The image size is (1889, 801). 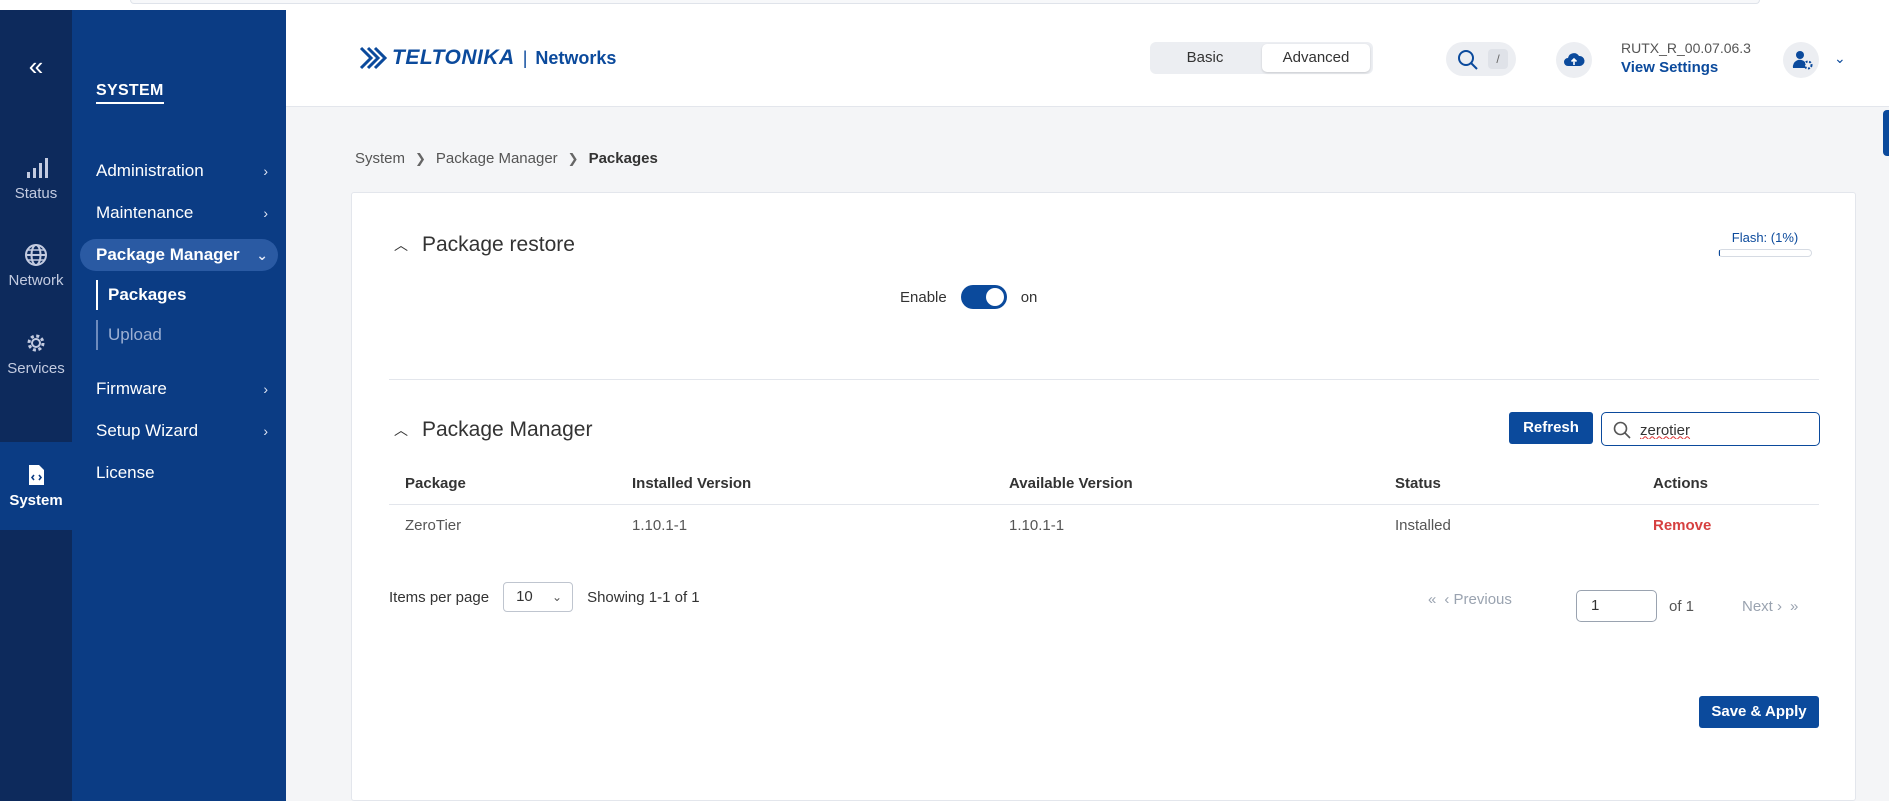 I want to click on previous-page-button: ‹ Previous, so click(x=1478, y=599).